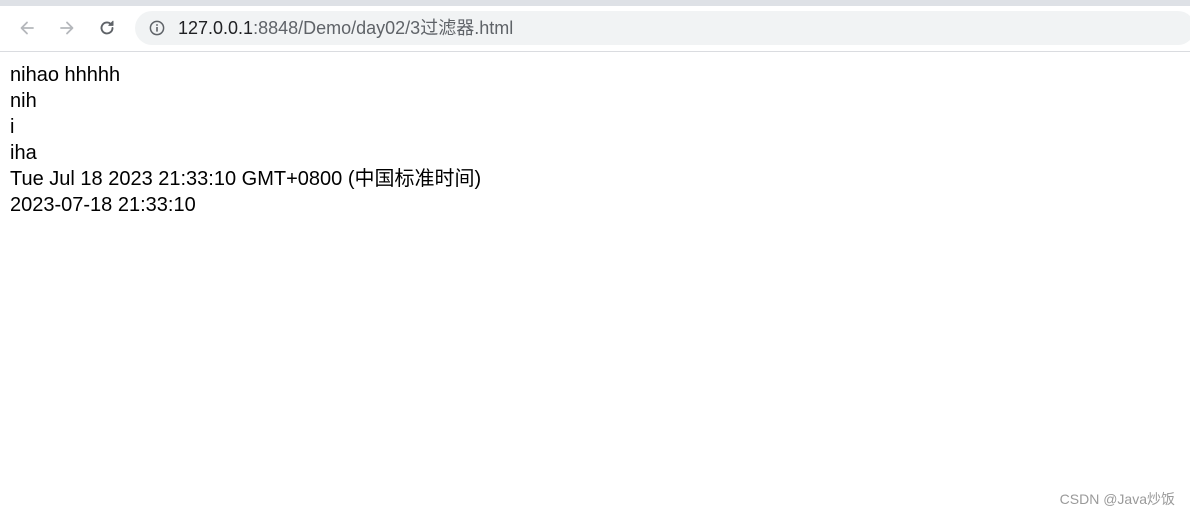 Image resolution: width=1190 pixels, height=518 pixels. Describe the element at coordinates (12, 127) in the screenshot. I see `output-line: i` at that location.